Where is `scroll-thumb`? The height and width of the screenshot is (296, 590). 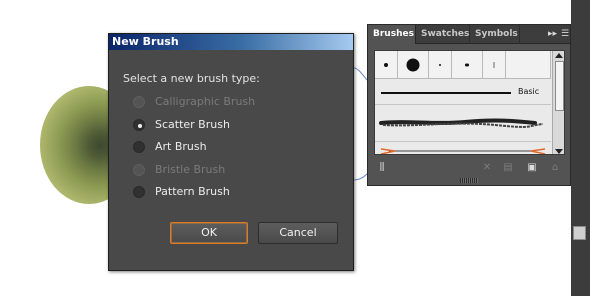 scroll-thumb is located at coordinates (559, 86).